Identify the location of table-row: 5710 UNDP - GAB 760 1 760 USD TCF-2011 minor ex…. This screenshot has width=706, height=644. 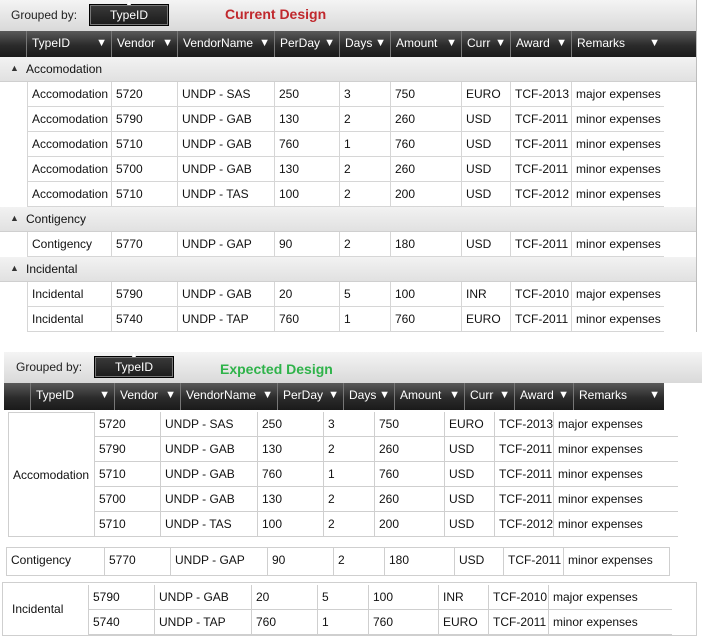
(386, 474).